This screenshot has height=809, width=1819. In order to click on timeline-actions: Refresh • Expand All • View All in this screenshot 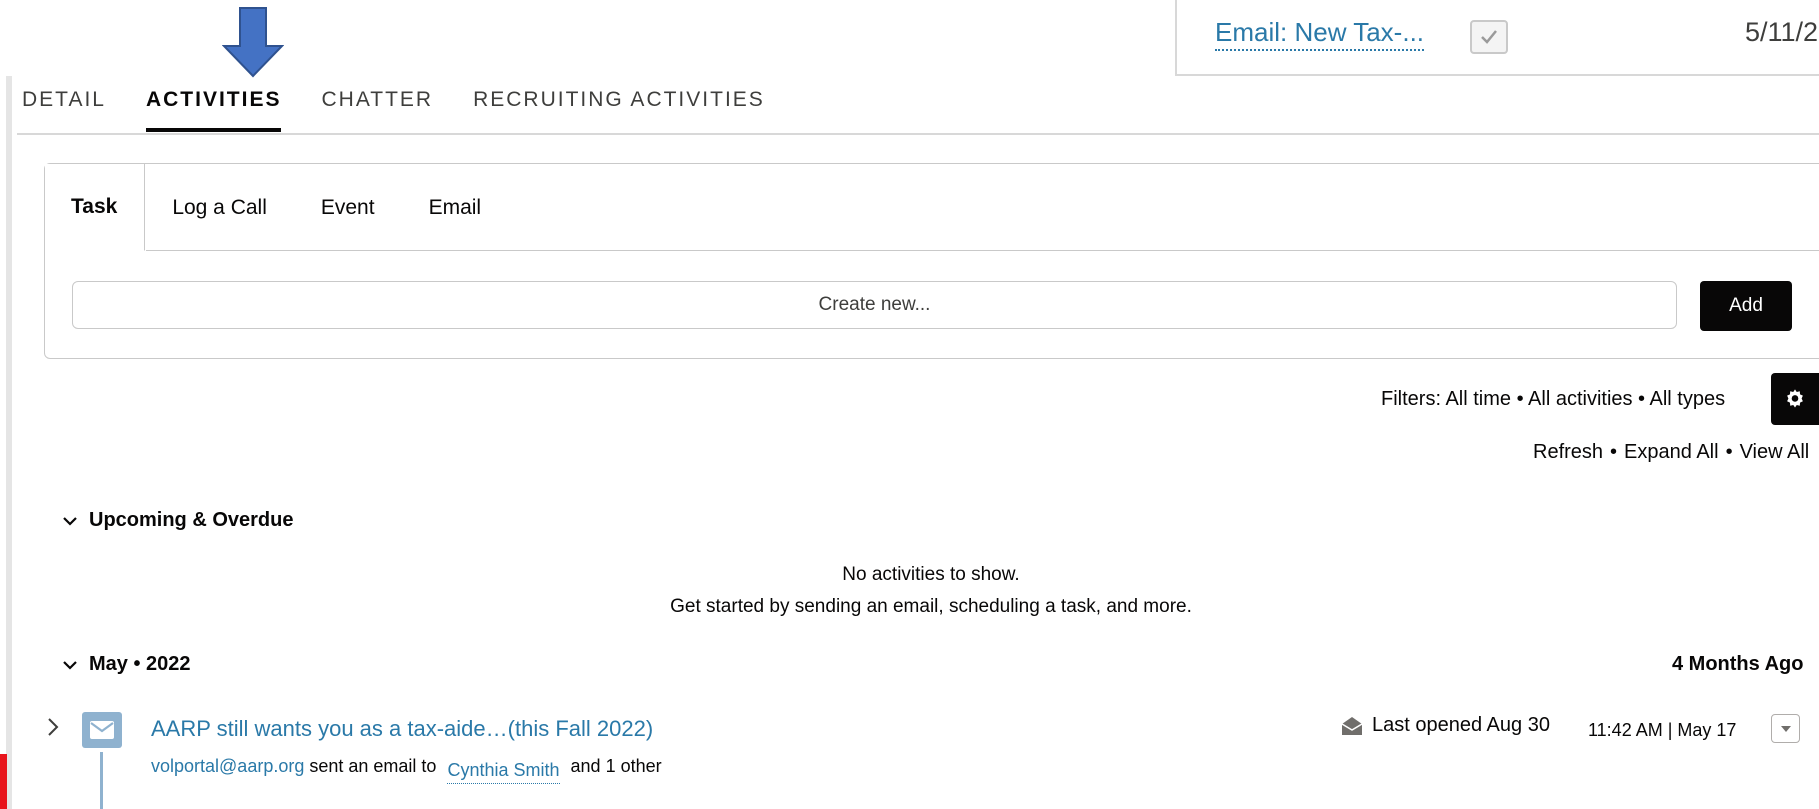, I will do `click(1671, 452)`.